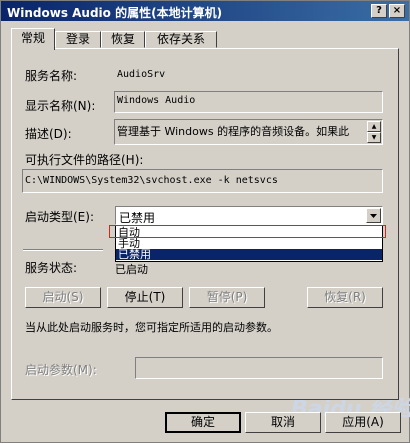 Image resolution: width=410 pixels, height=444 pixels. What do you see at coordinates (151, 327) in the screenshot?
I see `hint-text: 当从此处启动服务时，您可指定所适用的启动参数。` at bounding box center [151, 327].